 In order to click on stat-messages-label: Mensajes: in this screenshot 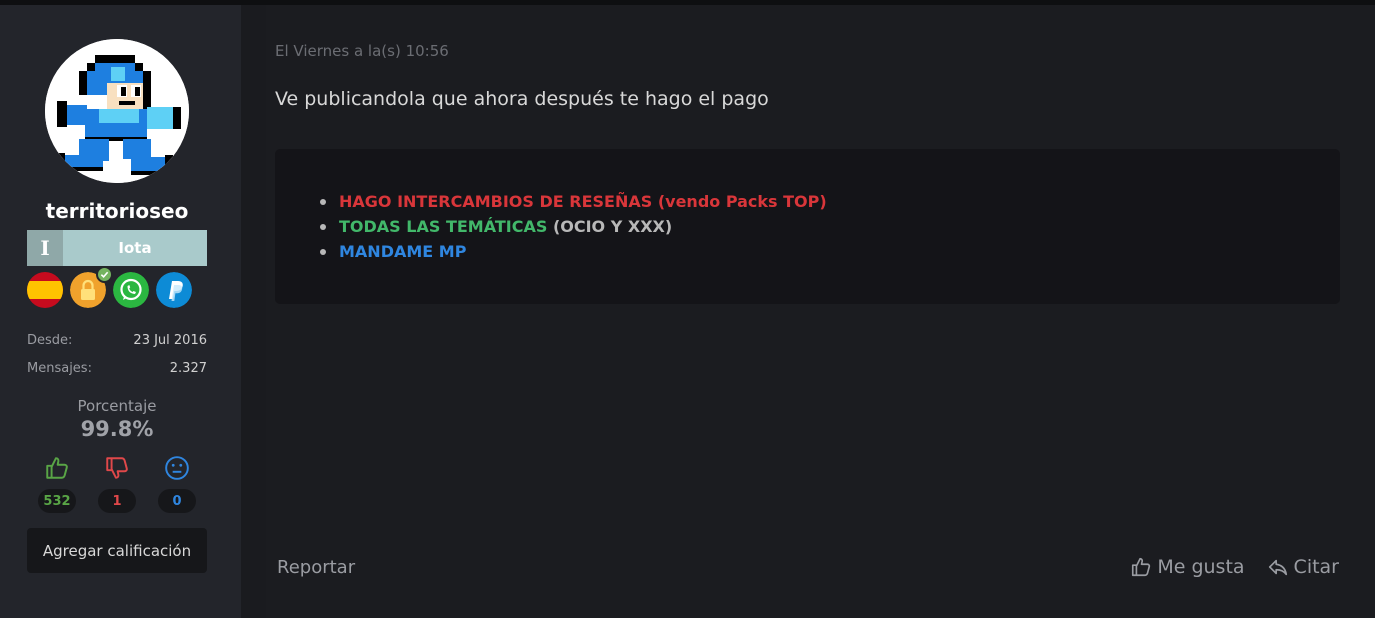, I will do `click(59, 368)`.